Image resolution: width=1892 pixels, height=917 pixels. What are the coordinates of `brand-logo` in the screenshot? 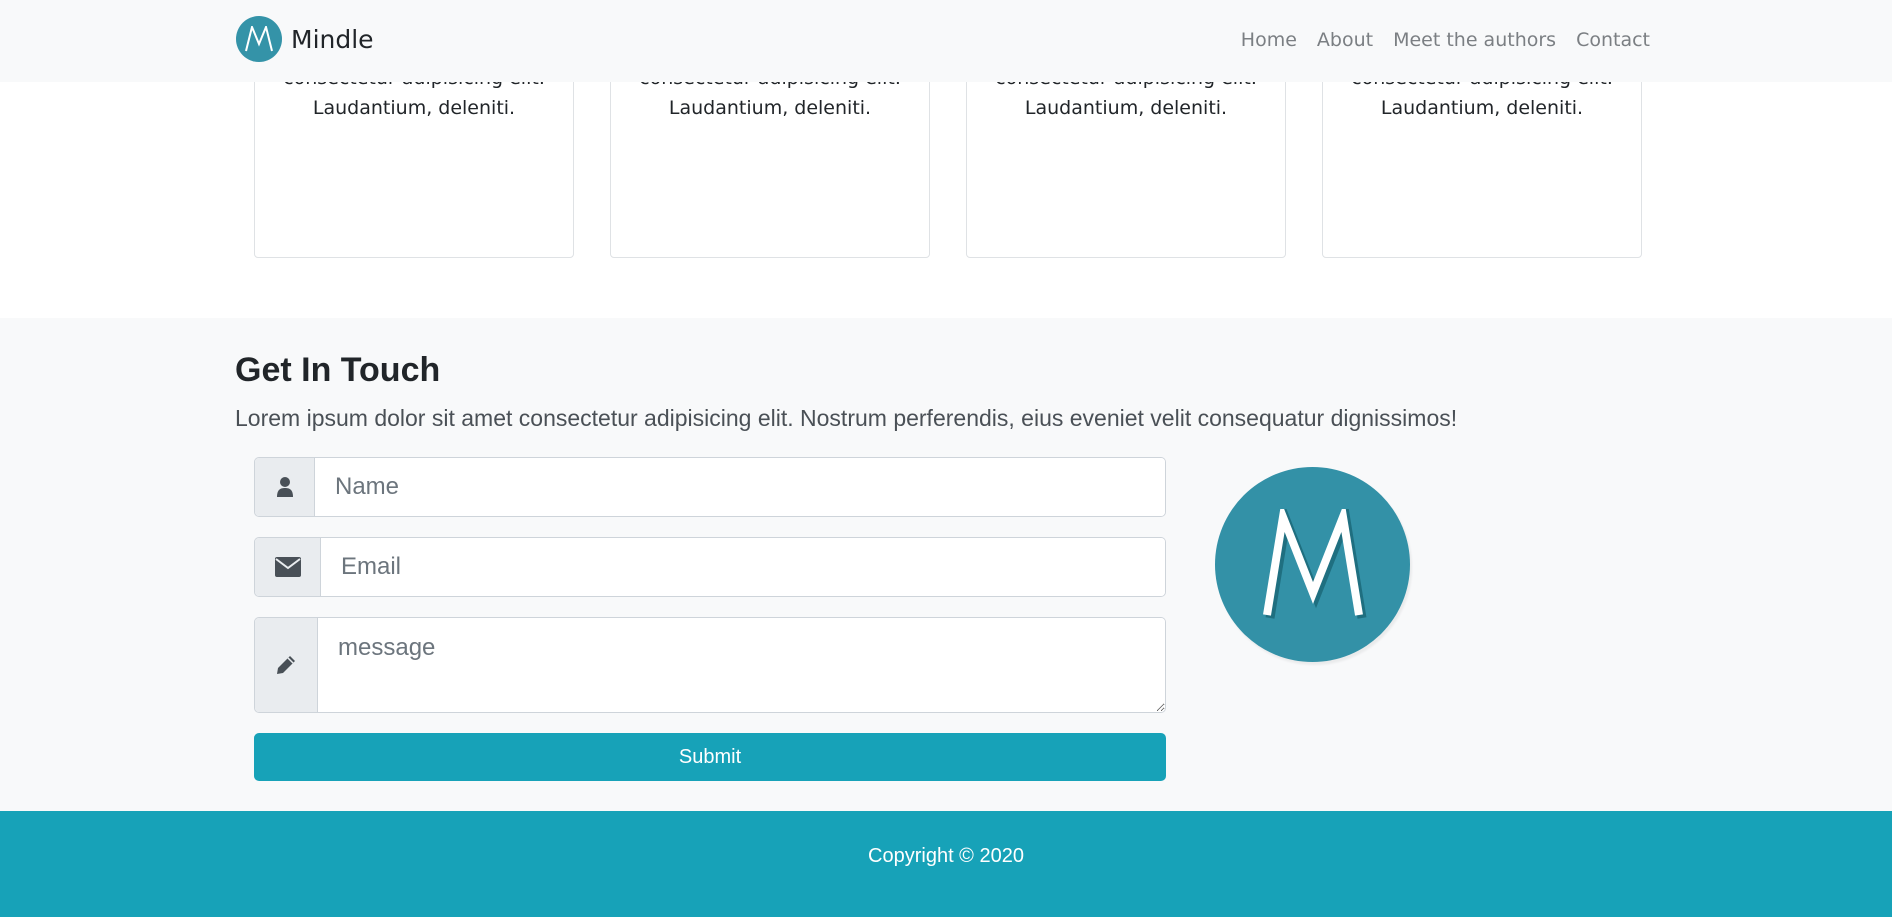 It's located at (259, 39).